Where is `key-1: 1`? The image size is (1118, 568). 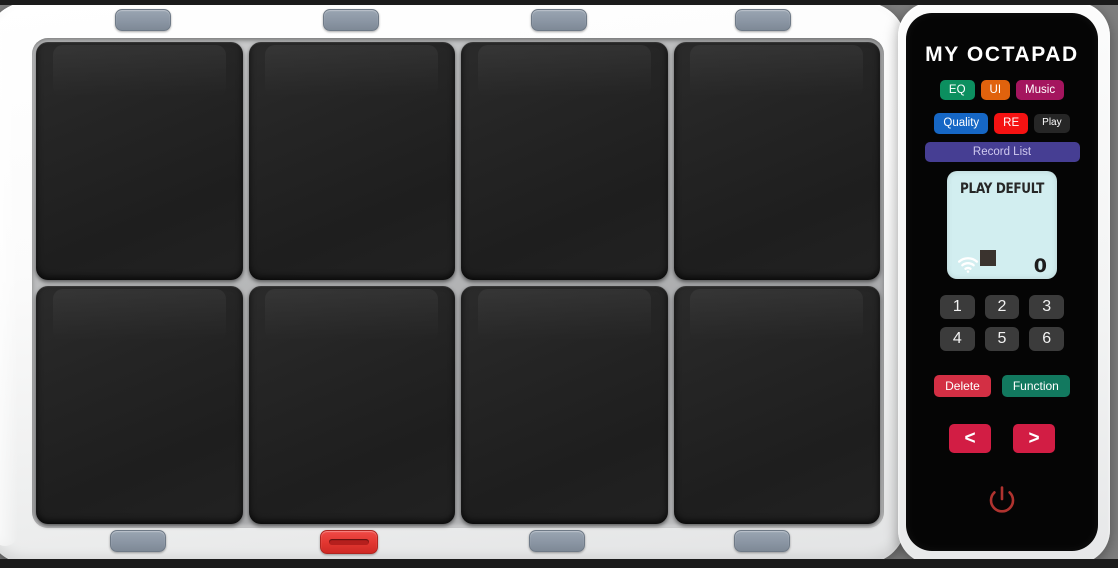
key-1: 1 is located at coordinates (957, 306).